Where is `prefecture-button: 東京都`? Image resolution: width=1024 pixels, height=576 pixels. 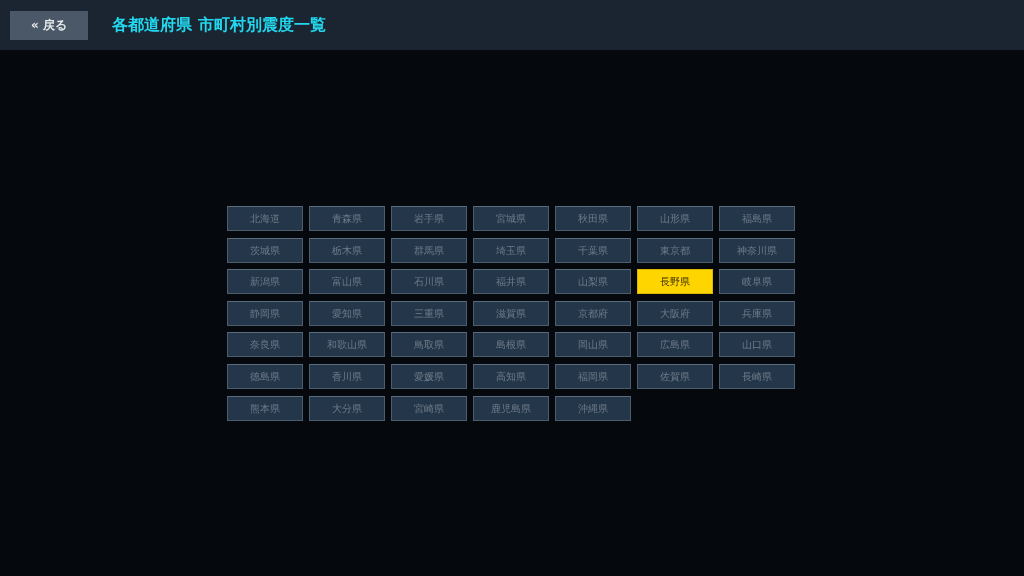 prefecture-button: 東京都 is located at coordinates (675, 250).